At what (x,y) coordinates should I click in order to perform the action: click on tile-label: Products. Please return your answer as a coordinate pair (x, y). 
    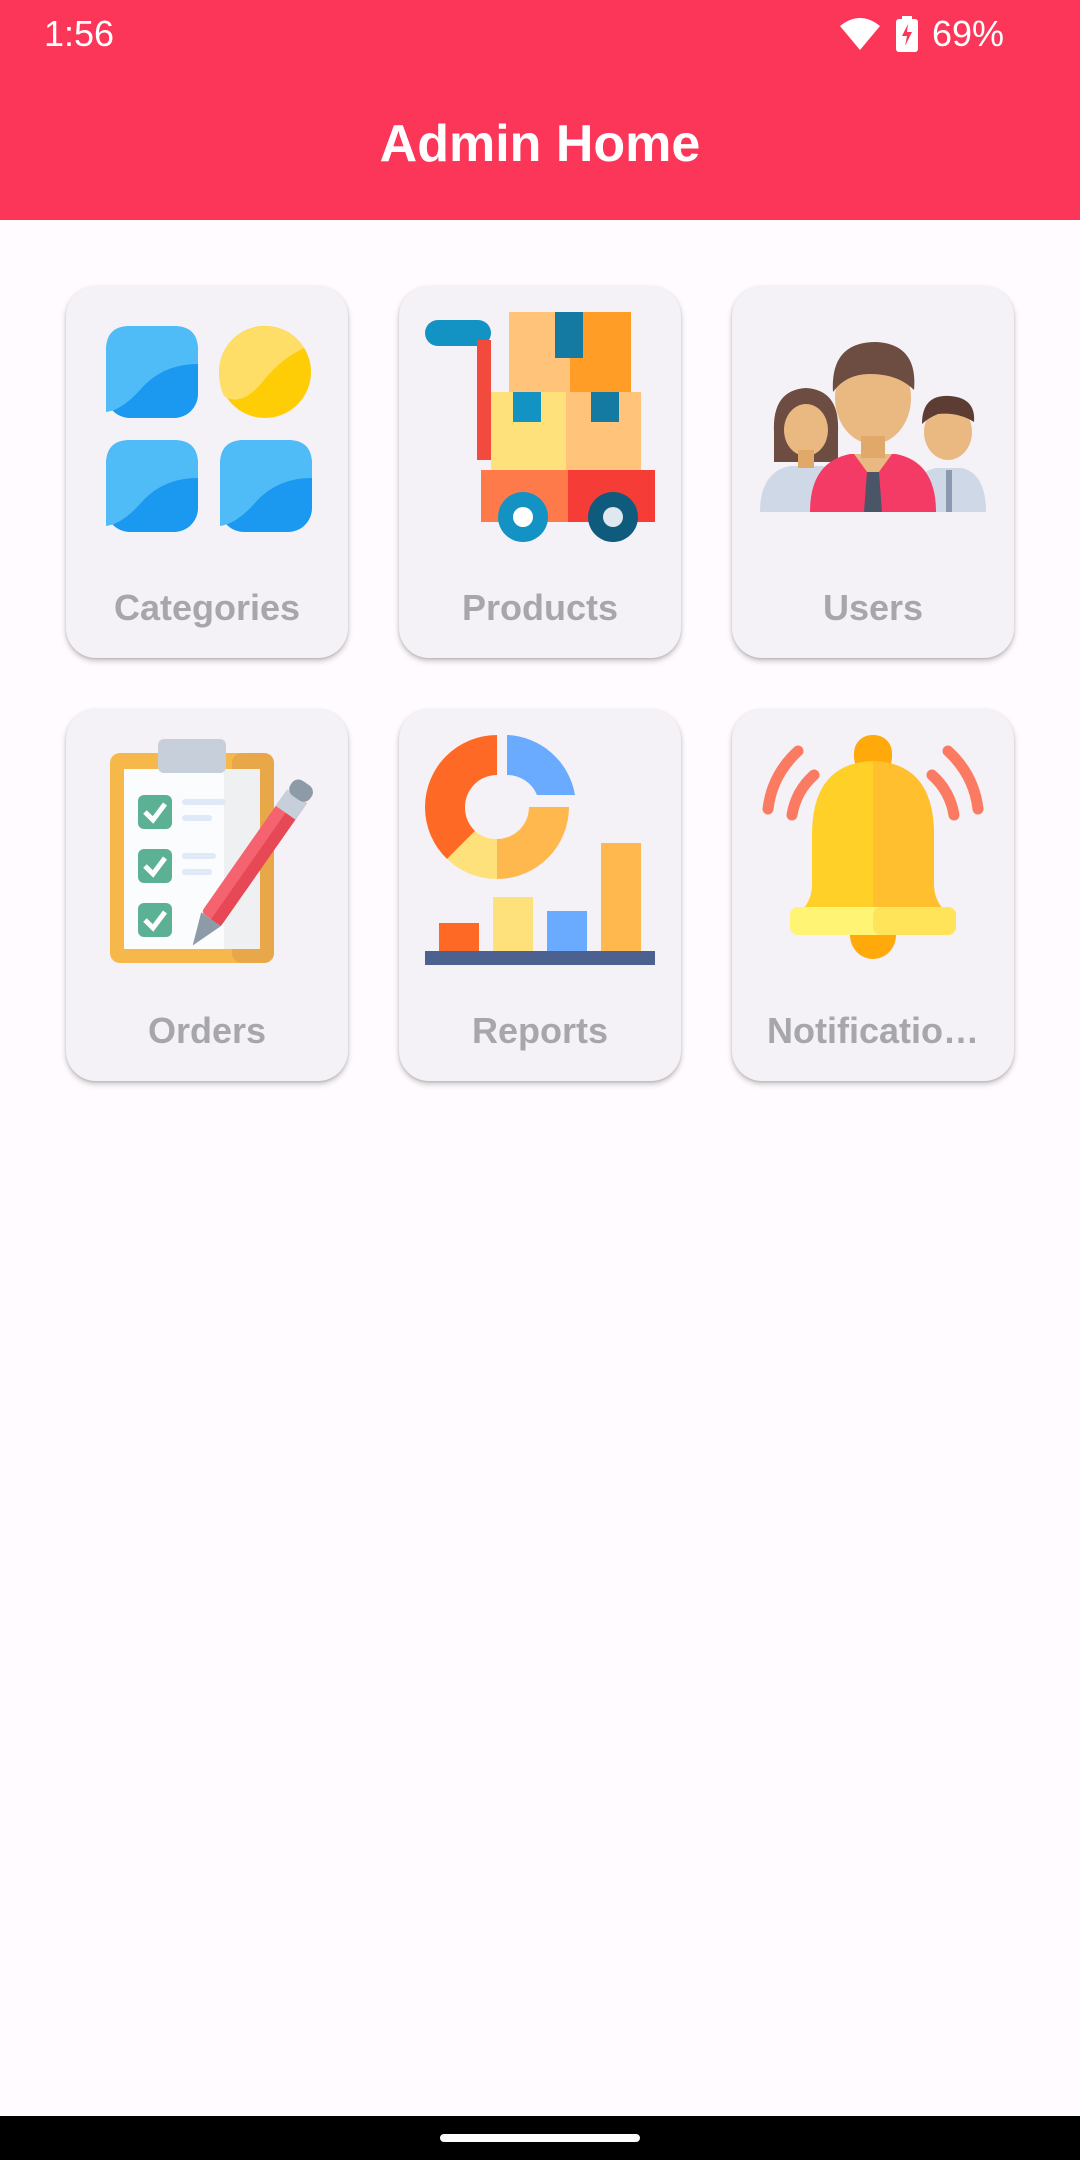
    Looking at the image, I should click on (540, 607).